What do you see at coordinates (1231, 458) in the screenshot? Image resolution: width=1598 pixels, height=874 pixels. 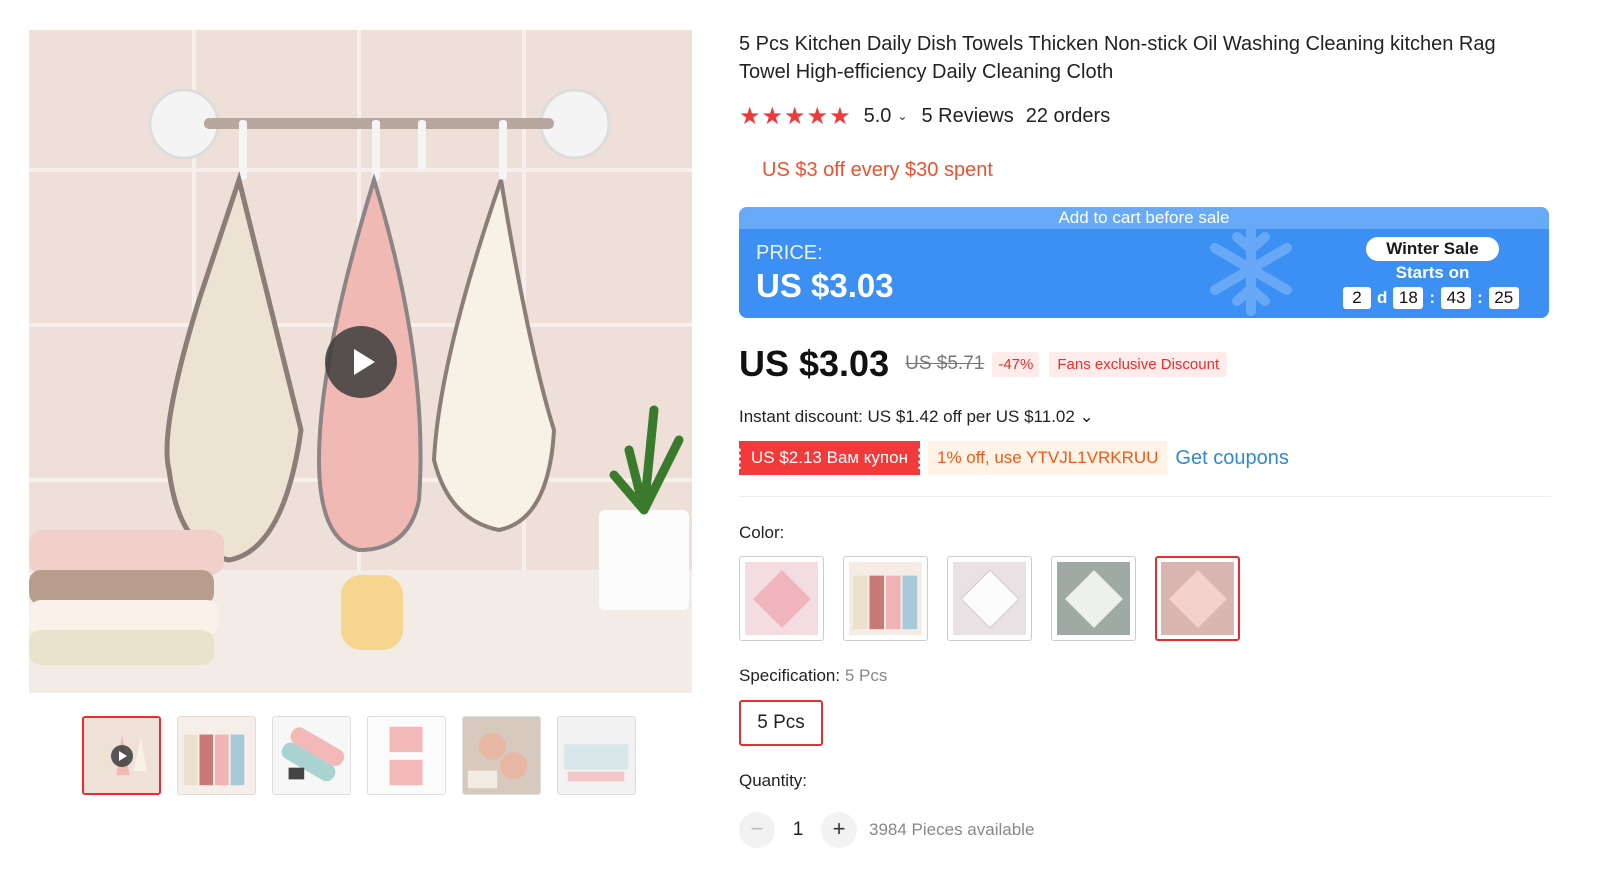 I see `get-coupons-link: Get coupons` at bounding box center [1231, 458].